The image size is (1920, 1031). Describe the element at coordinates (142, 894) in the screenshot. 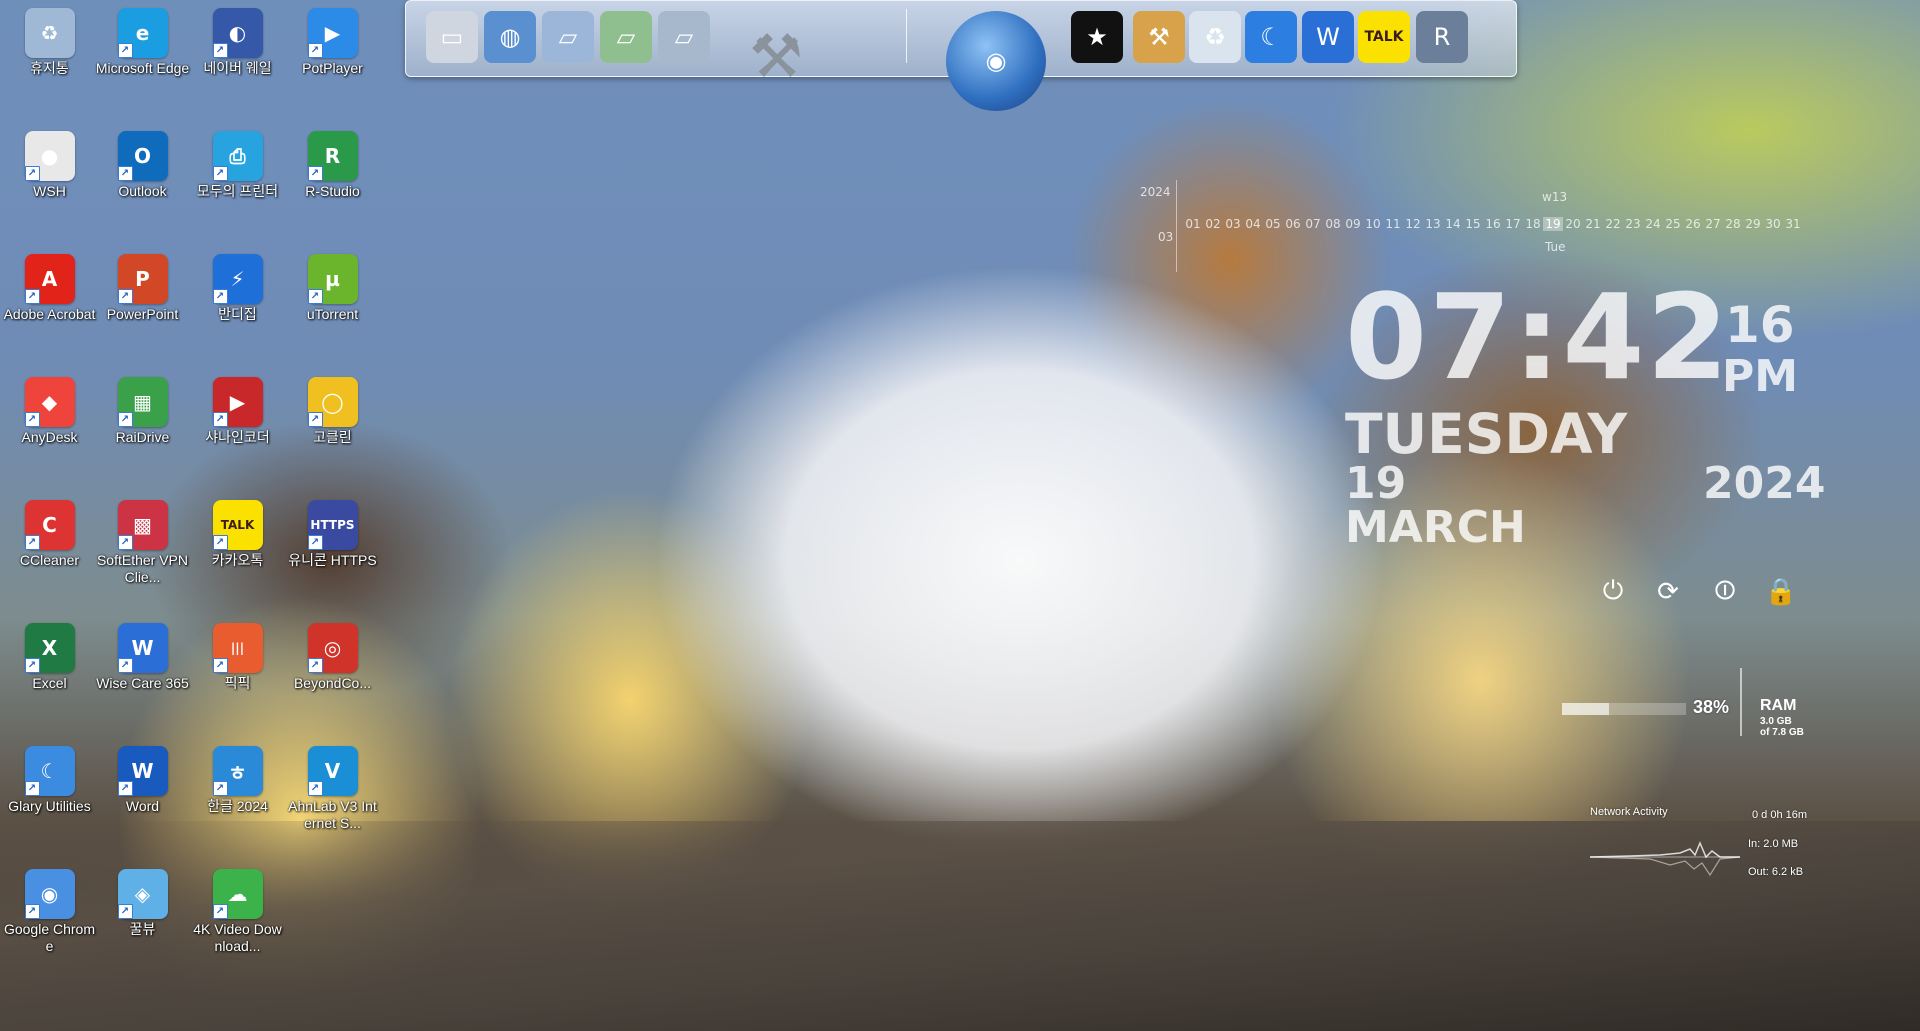

I see `honeyview-icon: ◈ ↗` at that location.